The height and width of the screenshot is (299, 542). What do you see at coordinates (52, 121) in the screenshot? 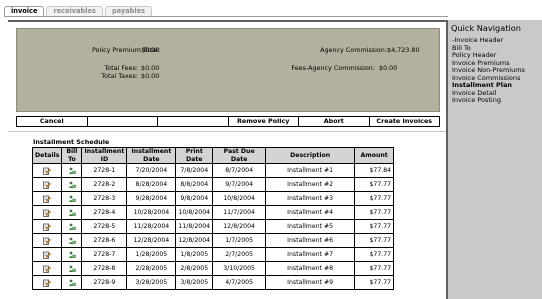
I see `cancel-button: Cancel` at bounding box center [52, 121].